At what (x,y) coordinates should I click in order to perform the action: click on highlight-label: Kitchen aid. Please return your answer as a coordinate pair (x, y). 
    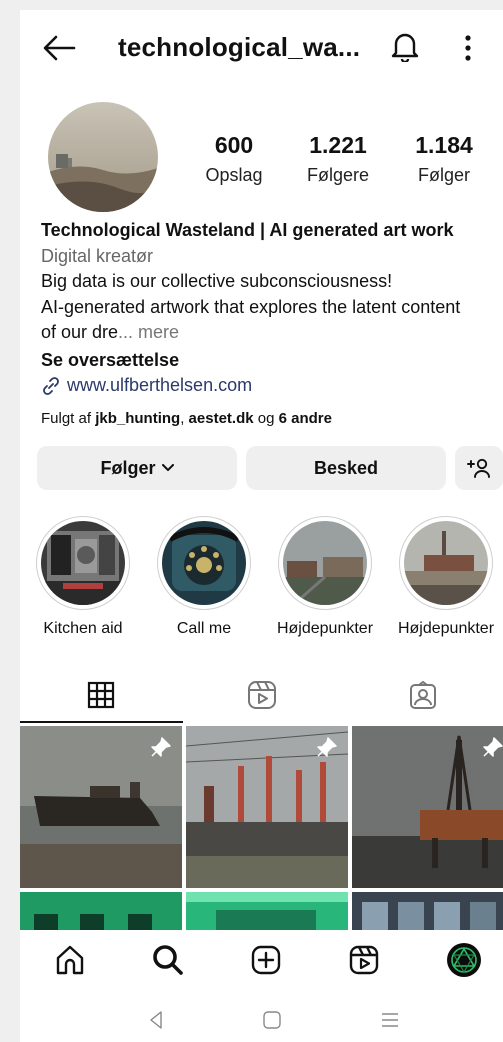
    Looking at the image, I should click on (83, 628).